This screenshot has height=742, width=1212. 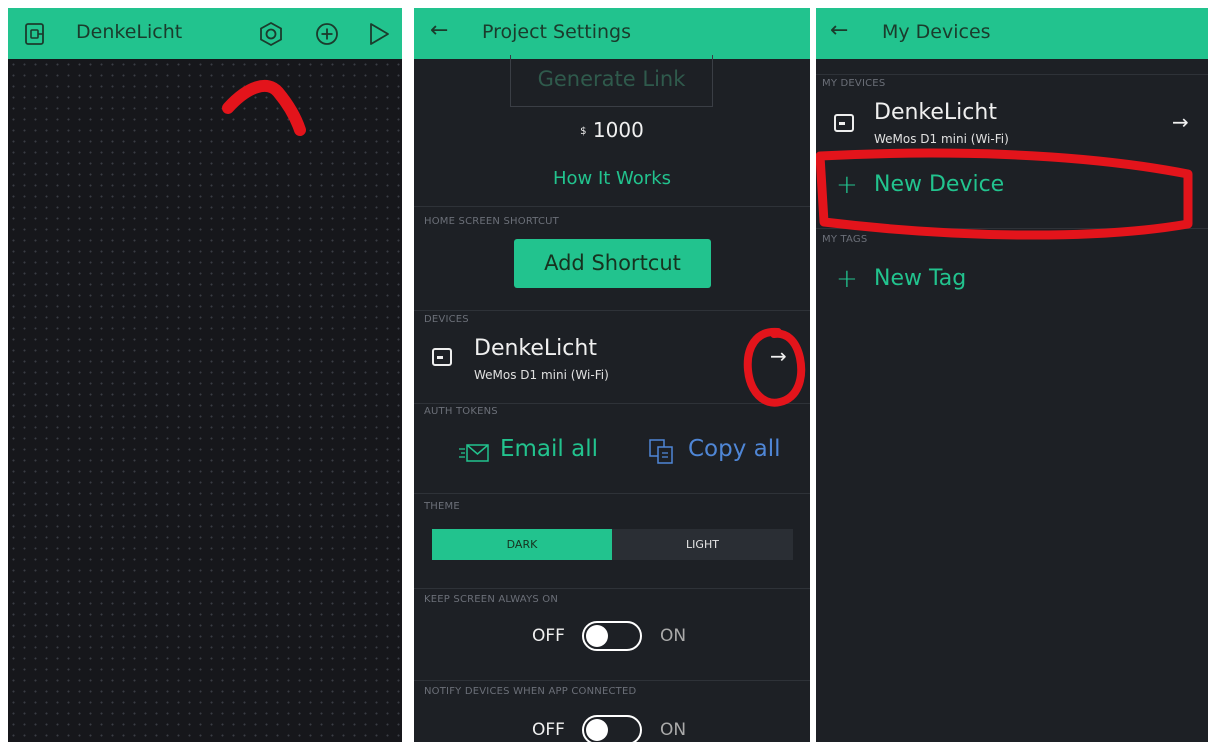 I want to click on app-header: ← My Devices, so click(x=1012, y=33).